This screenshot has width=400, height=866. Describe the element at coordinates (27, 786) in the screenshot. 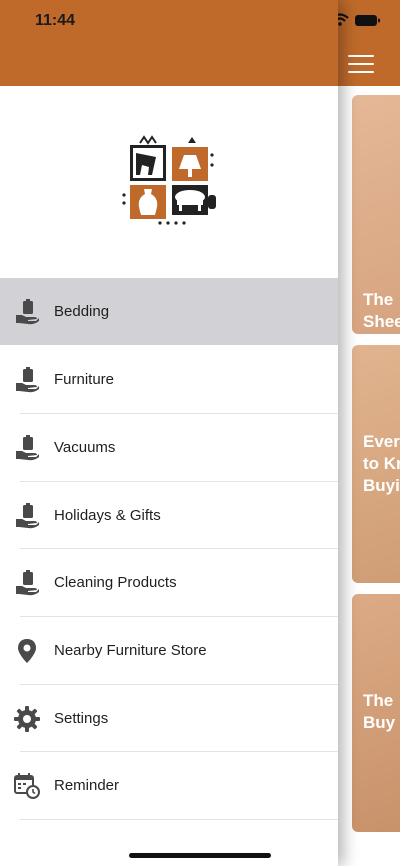

I see `calendar-clock-icon` at that location.